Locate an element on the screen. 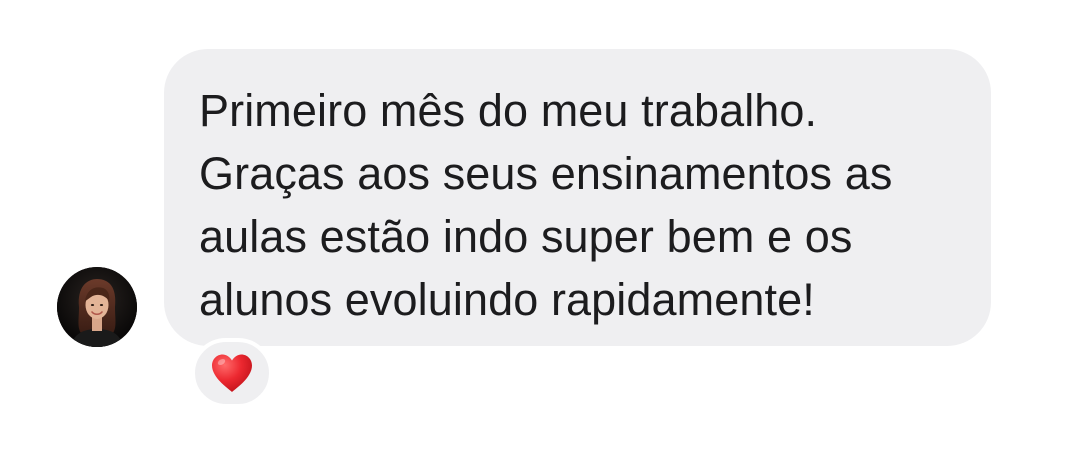 The height and width of the screenshot is (449, 1079). red-heart-icon is located at coordinates (232, 373).